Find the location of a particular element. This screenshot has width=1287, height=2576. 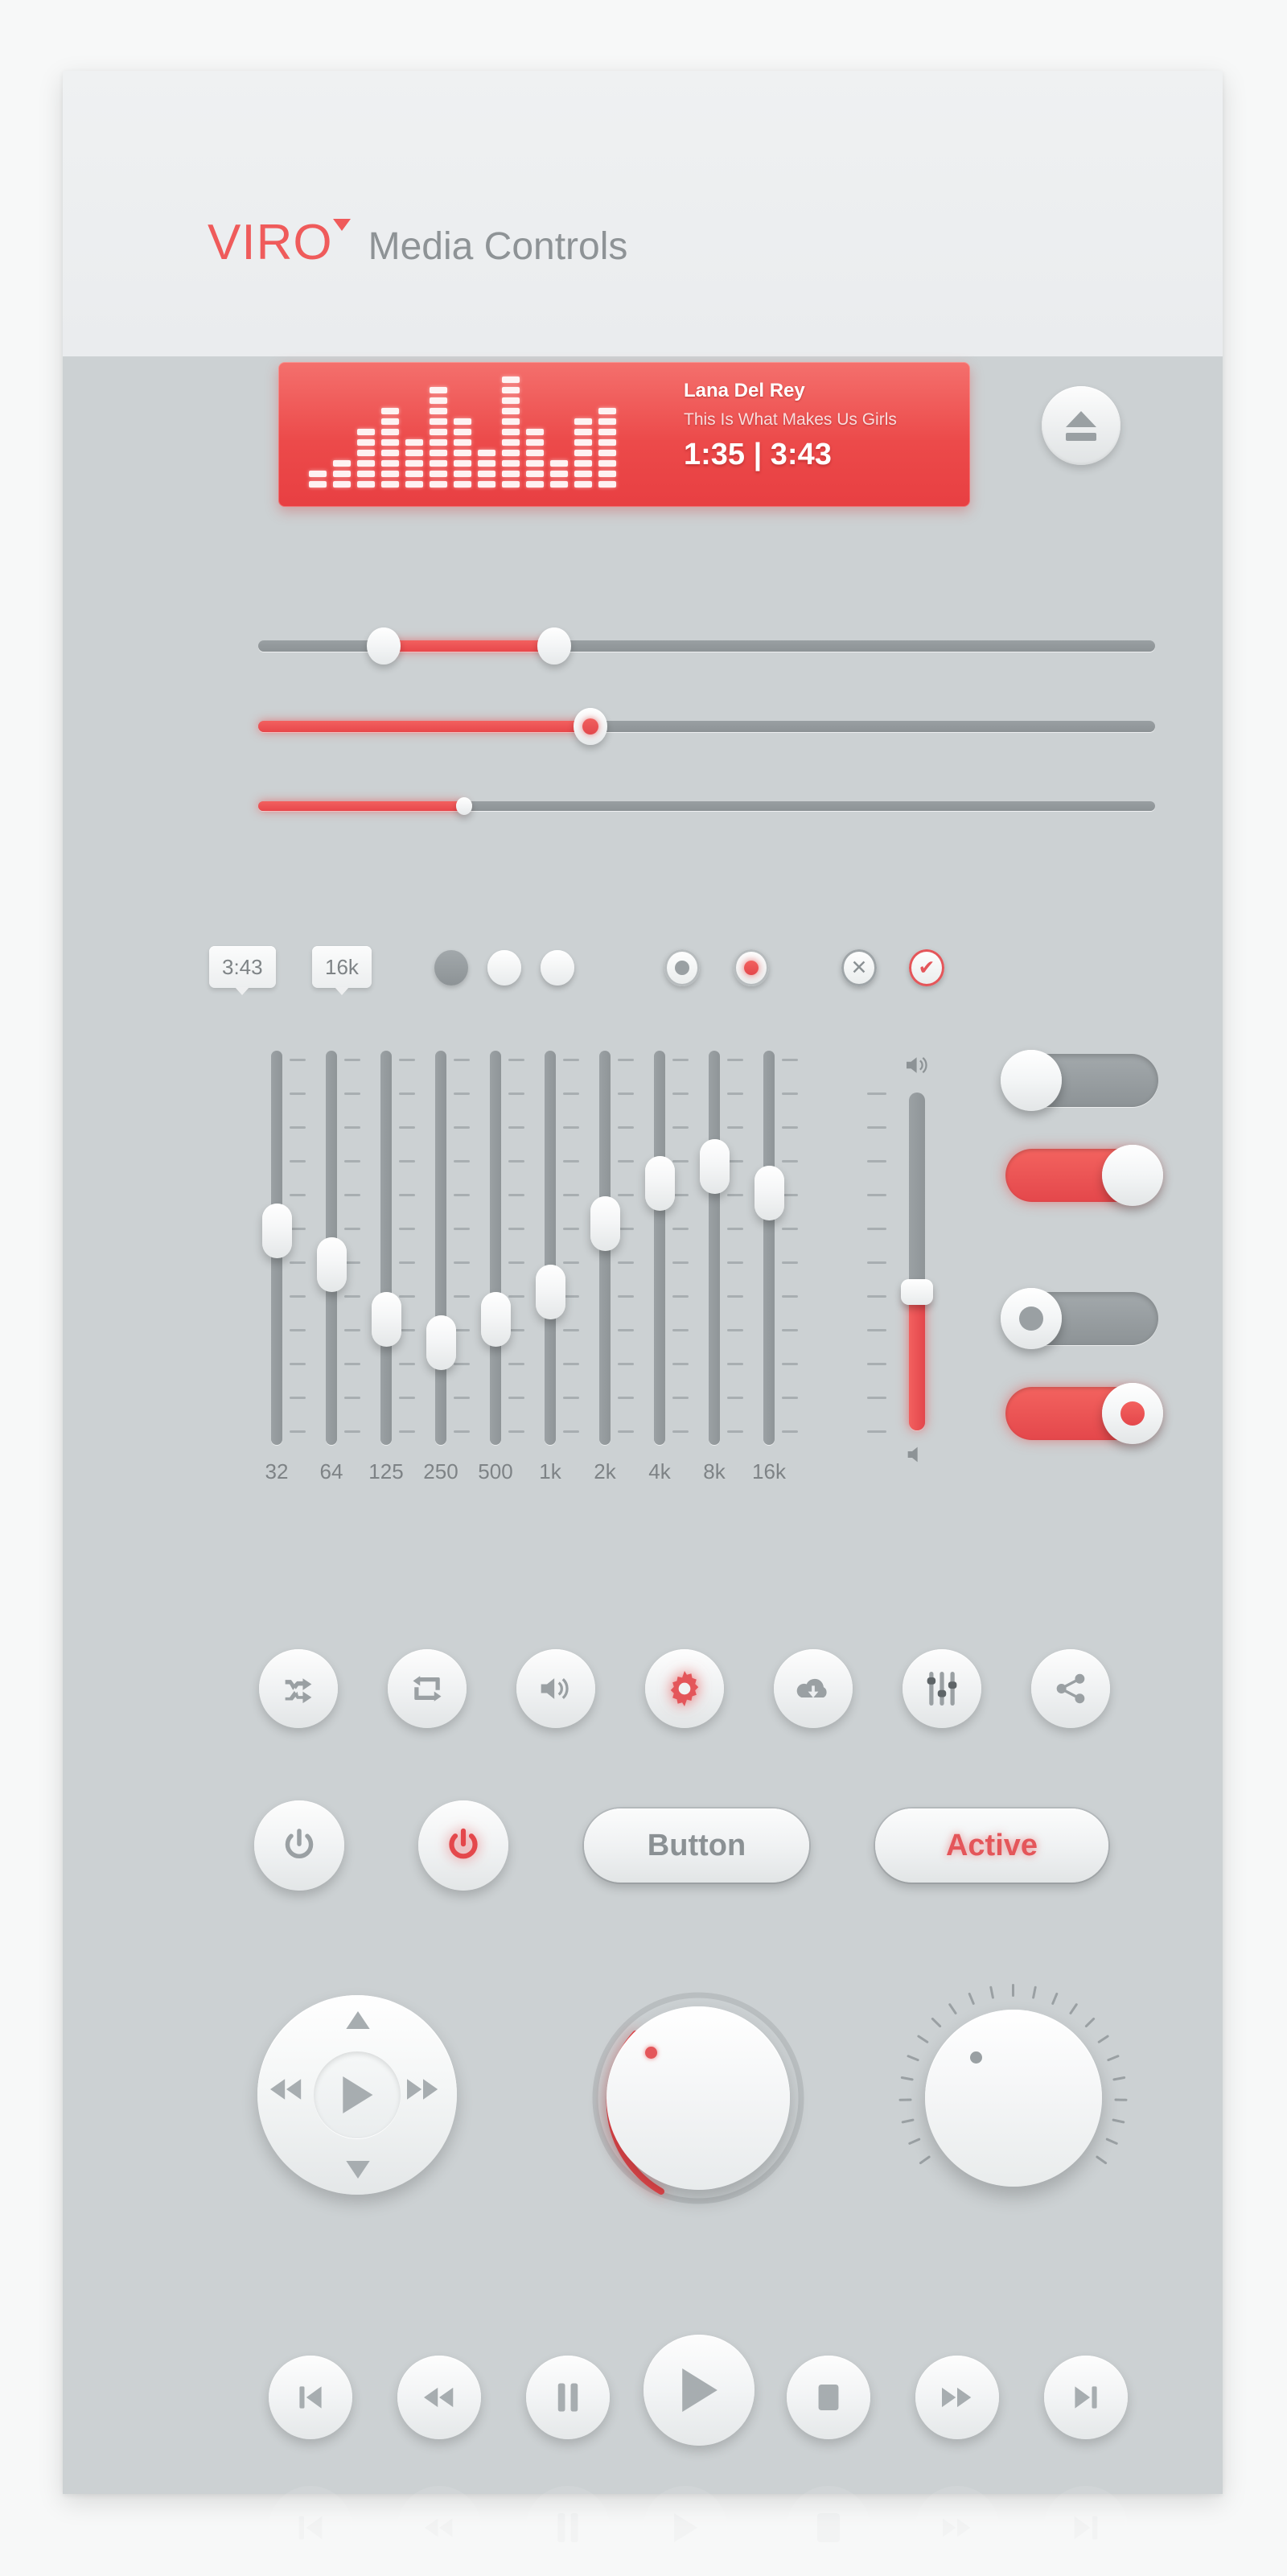

volume-knob is located at coordinates (917, 1291).